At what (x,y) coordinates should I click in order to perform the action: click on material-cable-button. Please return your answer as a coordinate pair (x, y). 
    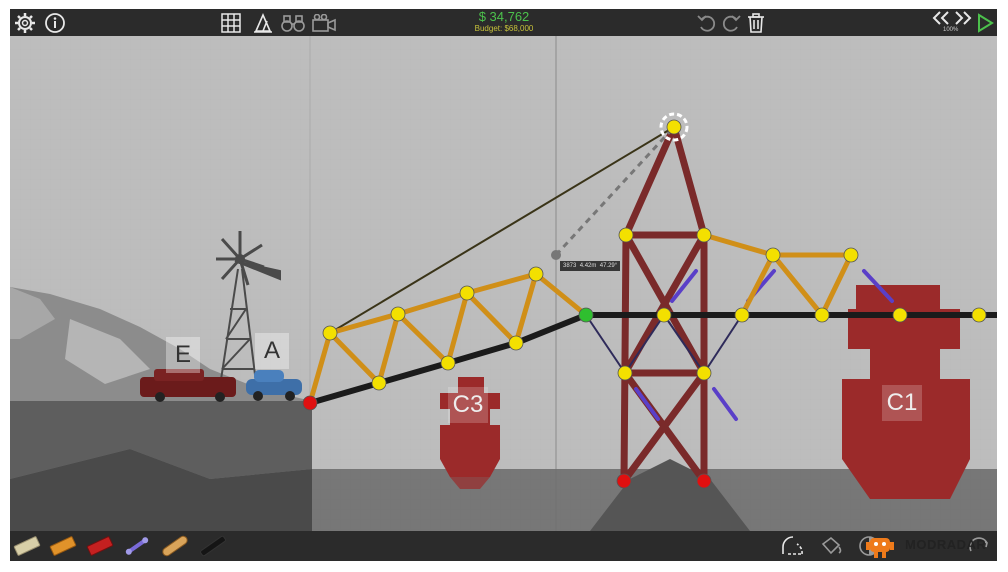
    Looking at the image, I should click on (137, 548).